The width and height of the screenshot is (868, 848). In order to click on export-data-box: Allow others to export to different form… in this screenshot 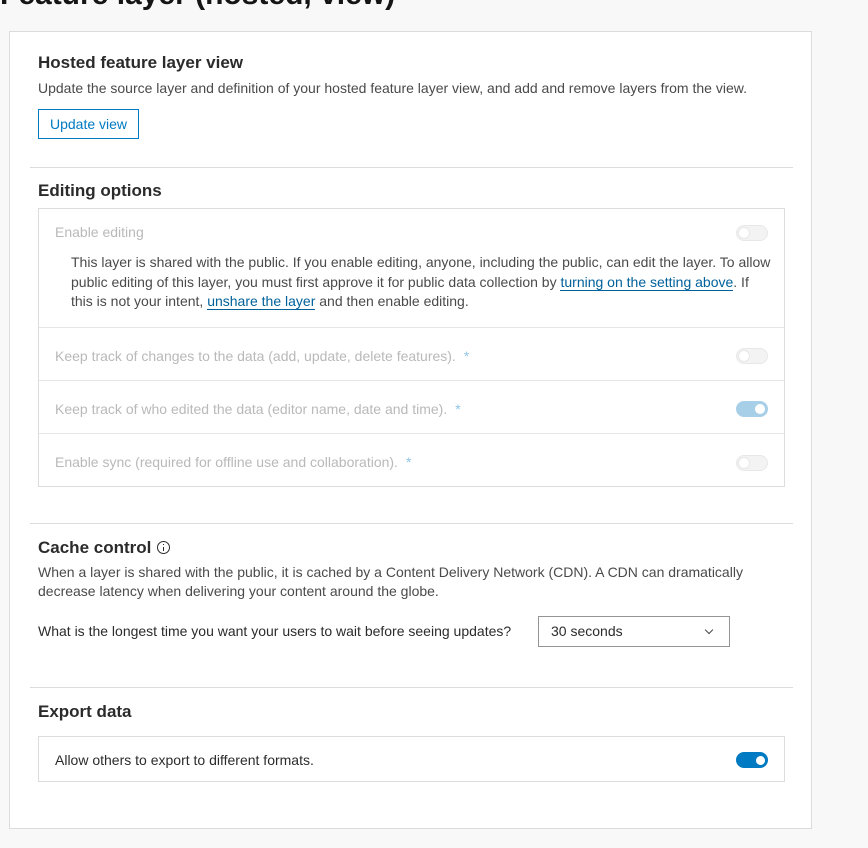, I will do `click(411, 759)`.